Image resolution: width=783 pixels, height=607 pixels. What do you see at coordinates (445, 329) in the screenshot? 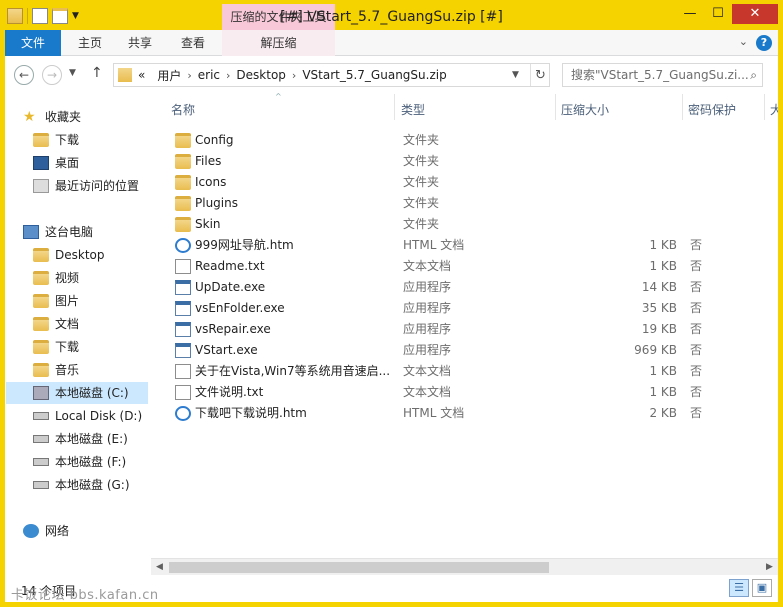
I see `table-row: vsRepair.exe 应用程序 19 KB 否` at bounding box center [445, 329].